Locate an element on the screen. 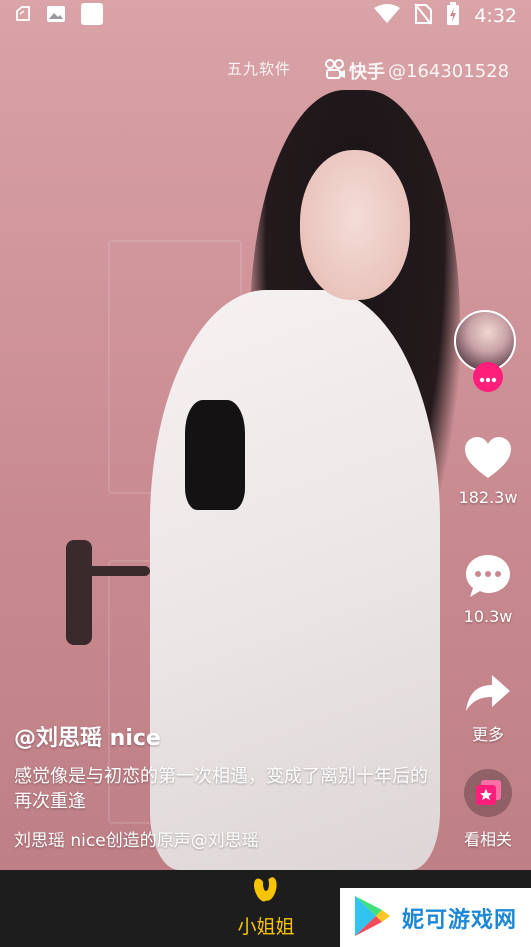 The width and height of the screenshot is (531, 947). related-button: 看相关 is located at coordinates (488, 809).